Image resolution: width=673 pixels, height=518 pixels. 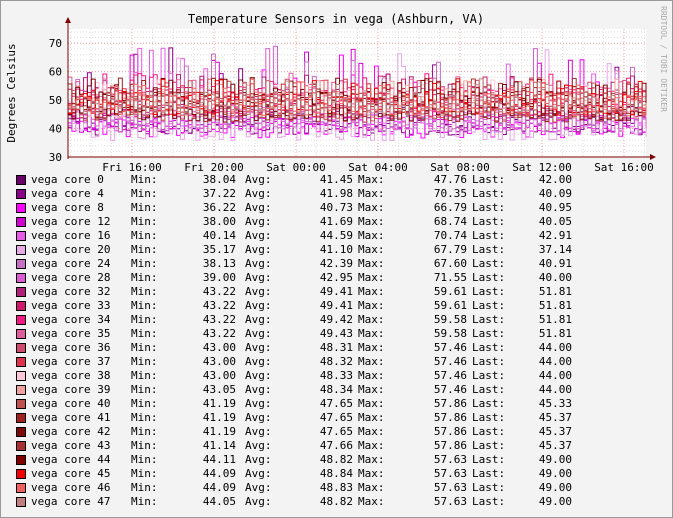 I want to click on y-axis-label: Degrees Celsius, so click(x=11, y=92).